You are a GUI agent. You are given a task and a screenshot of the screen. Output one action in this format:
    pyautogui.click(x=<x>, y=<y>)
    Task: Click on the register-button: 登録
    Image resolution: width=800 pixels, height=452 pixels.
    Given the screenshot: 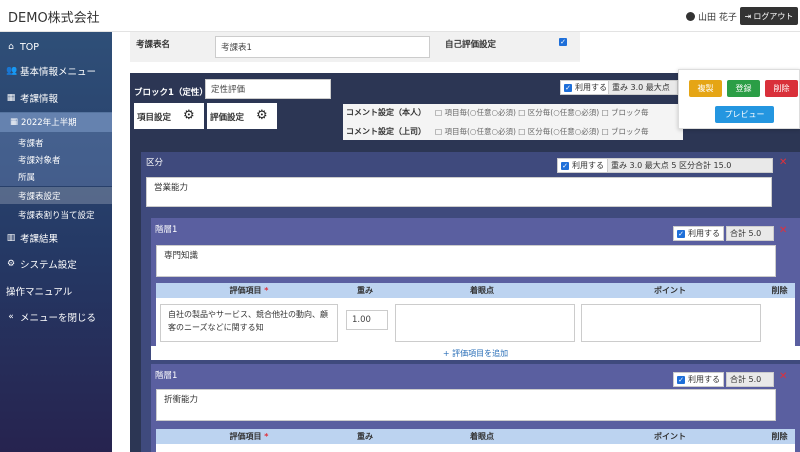 What is the action you would take?
    pyautogui.click(x=743, y=88)
    